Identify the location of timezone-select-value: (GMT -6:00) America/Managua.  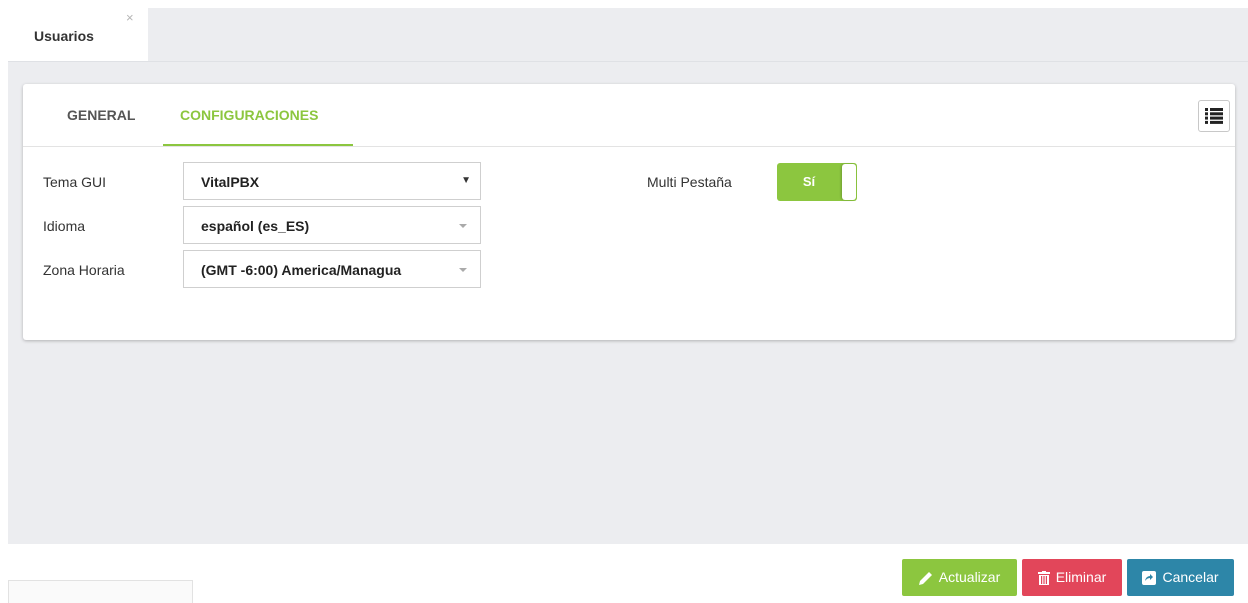
(301, 270).